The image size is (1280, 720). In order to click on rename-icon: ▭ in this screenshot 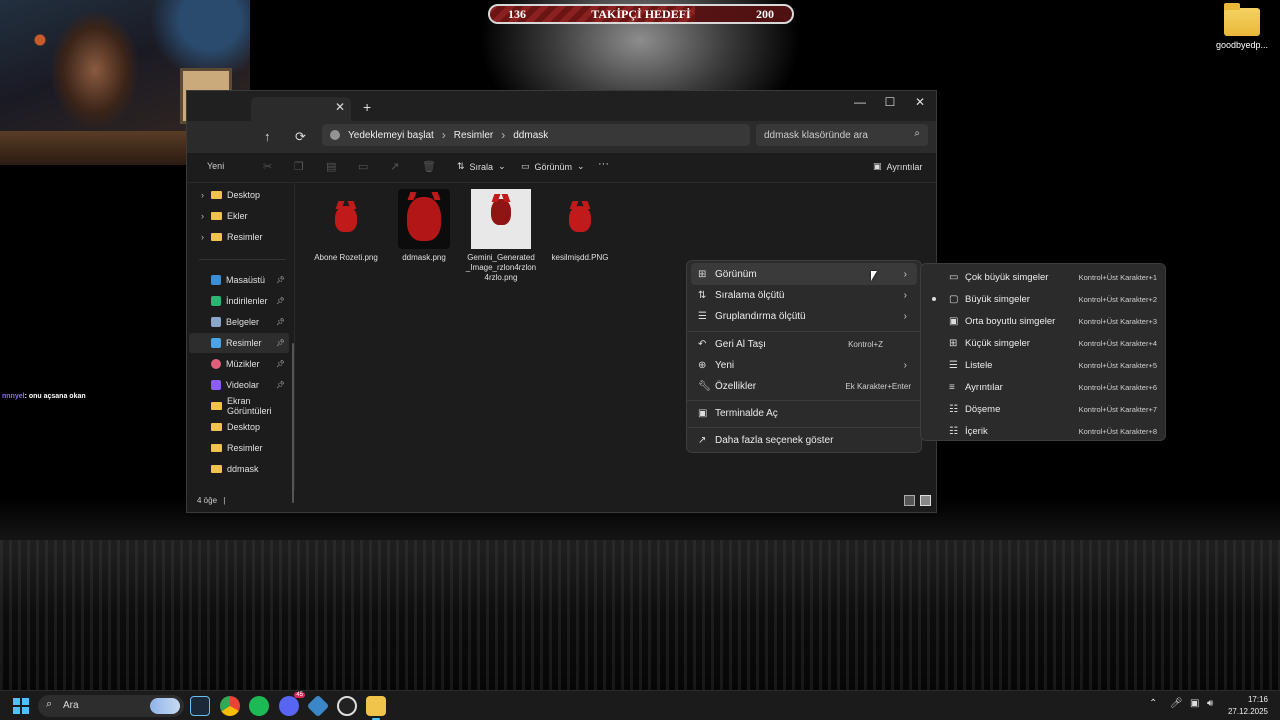, I will do `click(363, 166)`.